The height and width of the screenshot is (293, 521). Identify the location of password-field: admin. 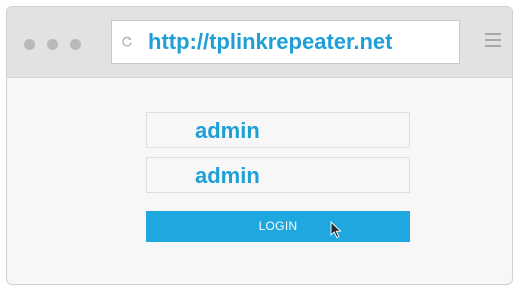
(278, 175).